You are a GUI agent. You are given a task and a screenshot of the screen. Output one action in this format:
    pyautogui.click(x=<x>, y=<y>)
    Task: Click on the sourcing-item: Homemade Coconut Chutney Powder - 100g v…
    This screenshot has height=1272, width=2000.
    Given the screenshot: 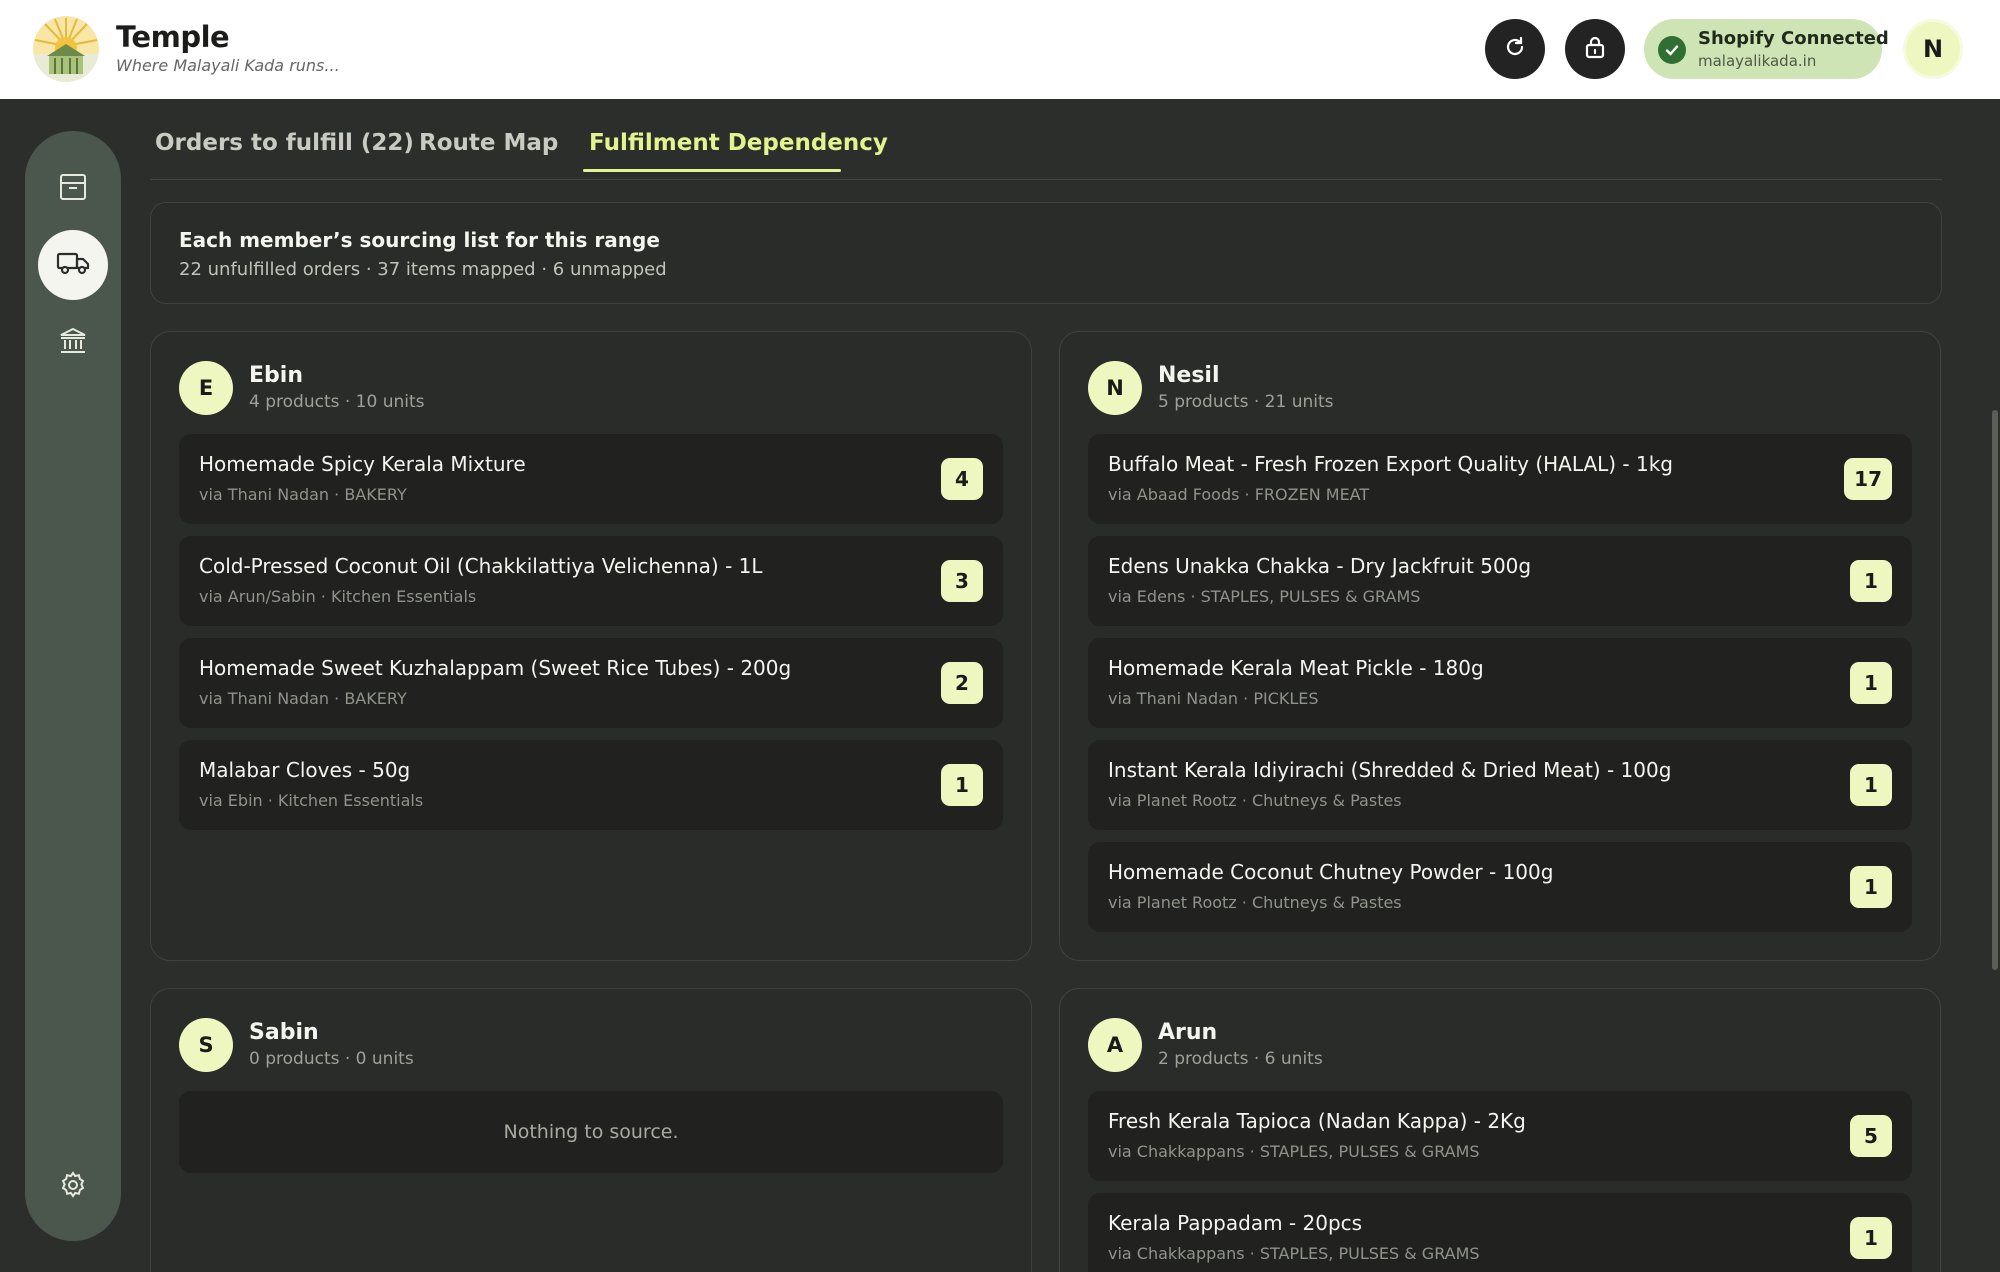 What is the action you would take?
    pyautogui.click(x=1500, y=887)
    